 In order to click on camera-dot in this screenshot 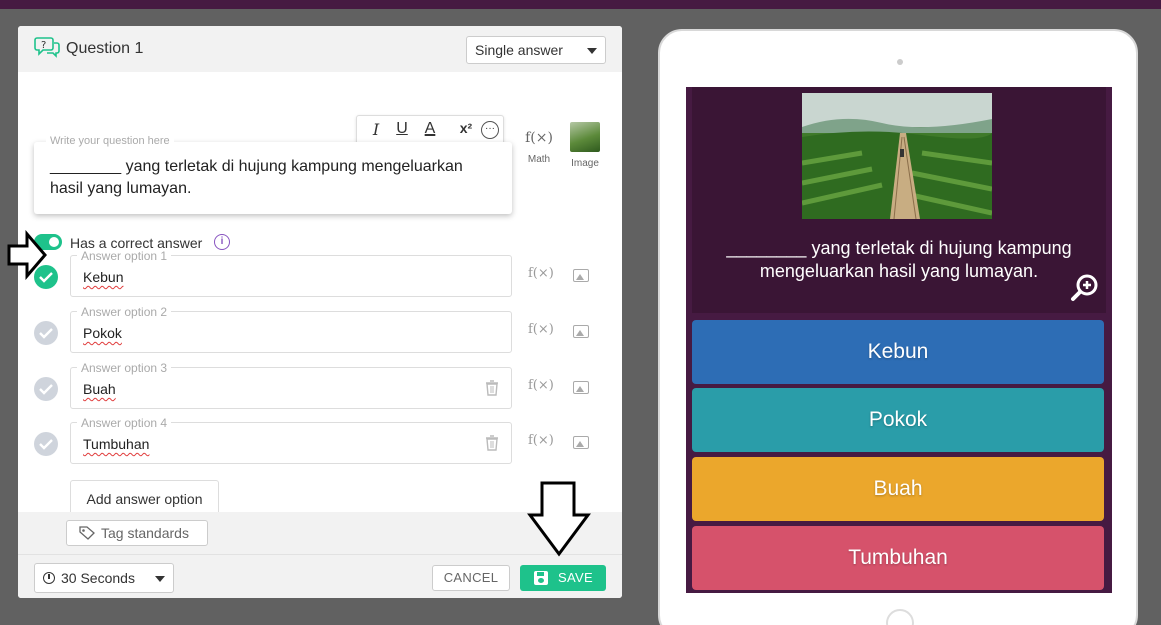, I will do `click(900, 62)`.